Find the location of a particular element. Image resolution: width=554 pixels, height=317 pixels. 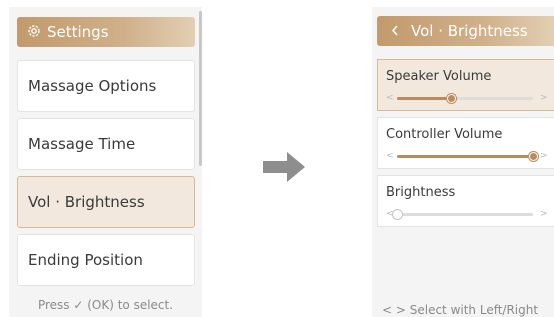

select-hint: Press ✓ (OK) to select. is located at coordinates (105, 305).